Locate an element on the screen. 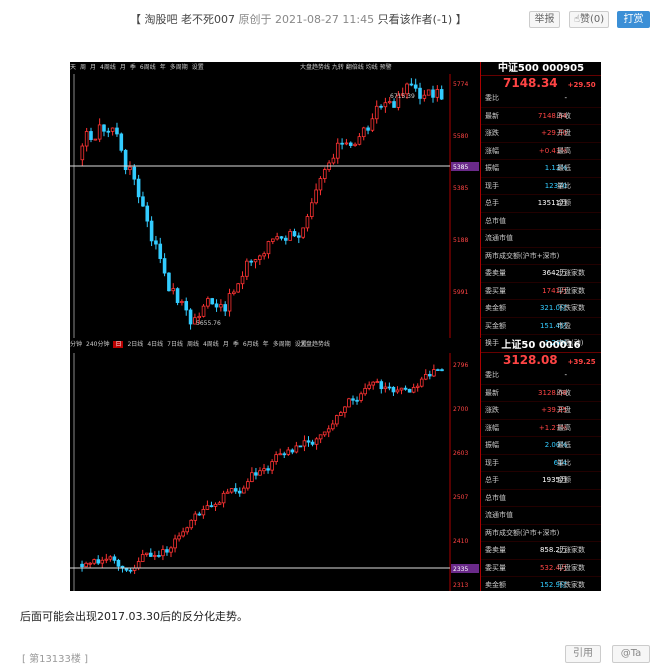 This screenshot has height=672, width=664. y-axis-label: 2796 is located at coordinates (460, 365).